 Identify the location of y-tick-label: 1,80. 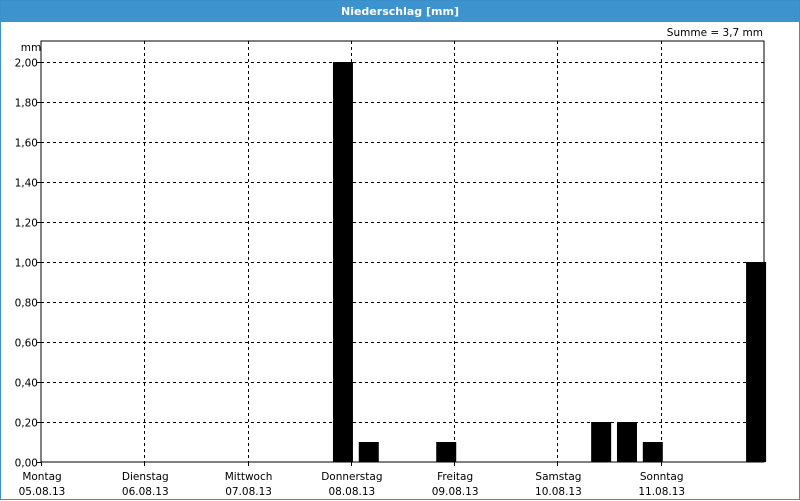
(26, 104).